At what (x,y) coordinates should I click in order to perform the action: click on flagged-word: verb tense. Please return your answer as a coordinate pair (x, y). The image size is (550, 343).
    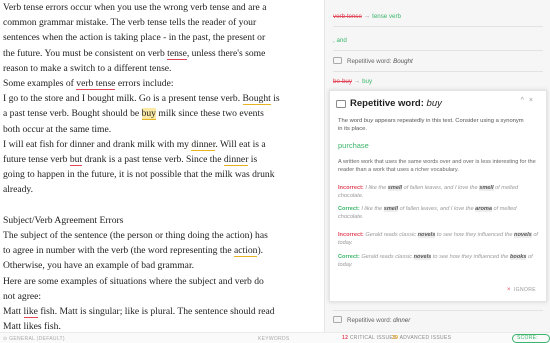
    Looking at the image, I should click on (96, 84).